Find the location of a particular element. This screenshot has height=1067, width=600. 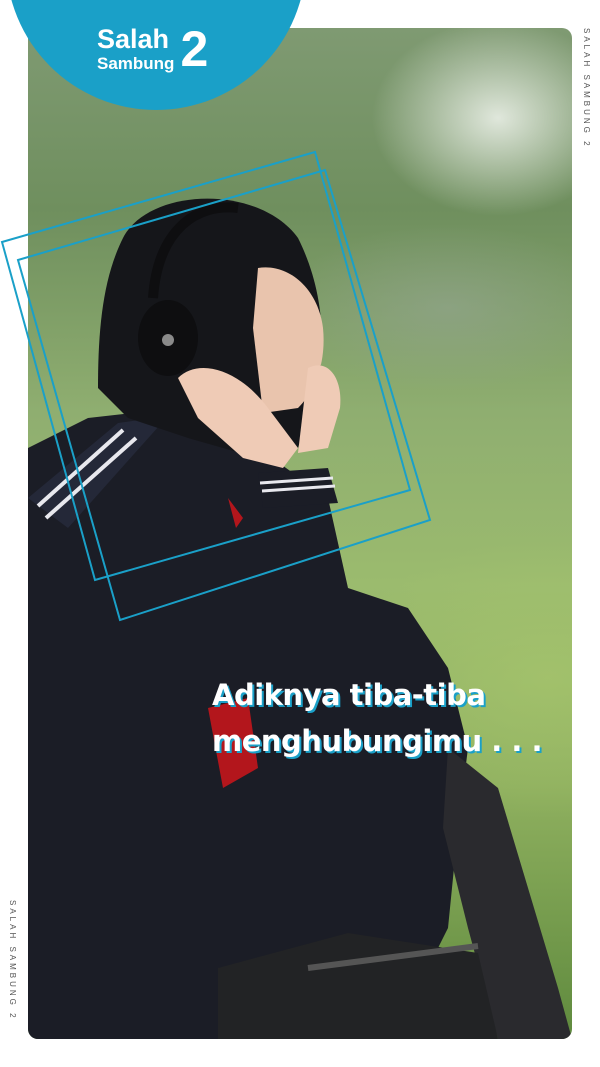

logo-word-sambung: Sambung is located at coordinates (136, 63).